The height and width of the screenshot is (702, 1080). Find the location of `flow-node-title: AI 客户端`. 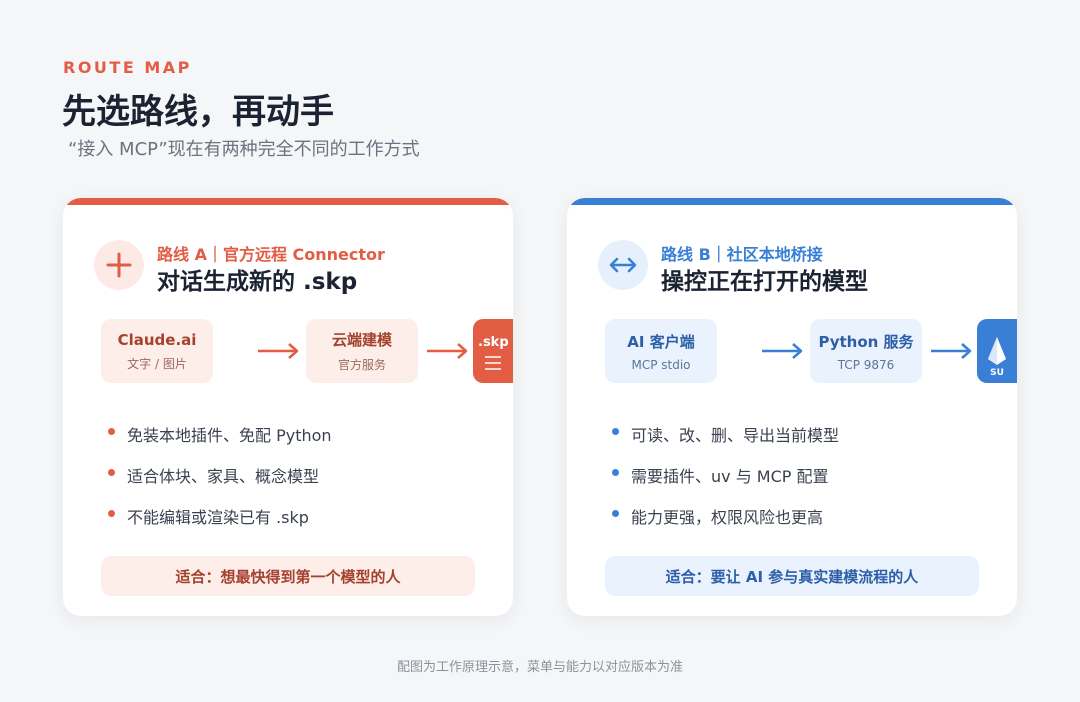

flow-node-title: AI 客户端 is located at coordinates (661, 341).